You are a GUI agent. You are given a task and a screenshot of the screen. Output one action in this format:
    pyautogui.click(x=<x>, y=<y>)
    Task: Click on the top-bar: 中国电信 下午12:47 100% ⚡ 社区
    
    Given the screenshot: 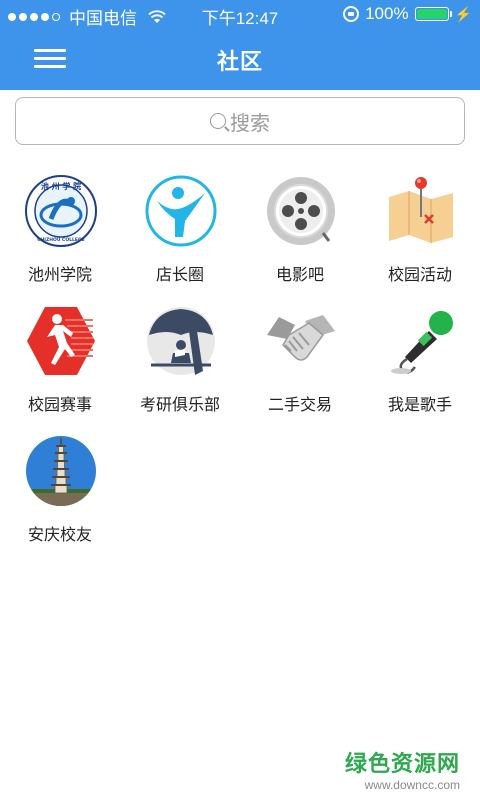 What is the action you would take?
    pyautogui.click(x=240, y=45)
    